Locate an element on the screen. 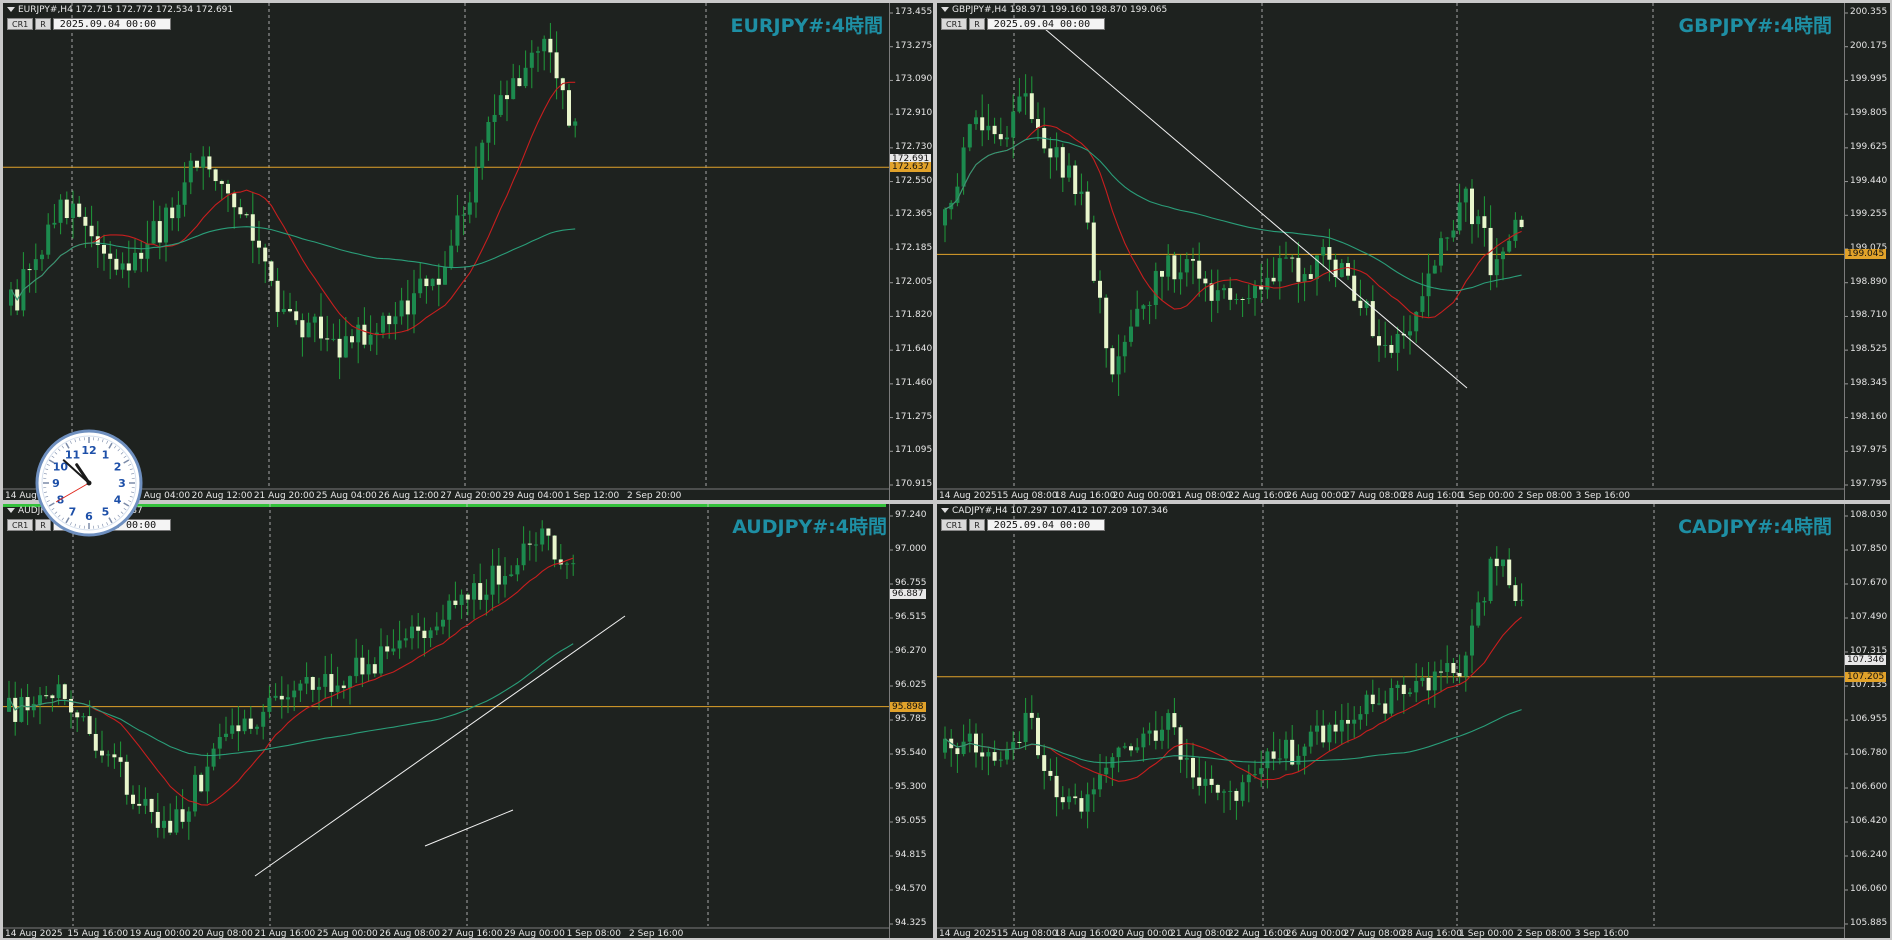  moving-average-fast is located at coordinates (1233, 221).